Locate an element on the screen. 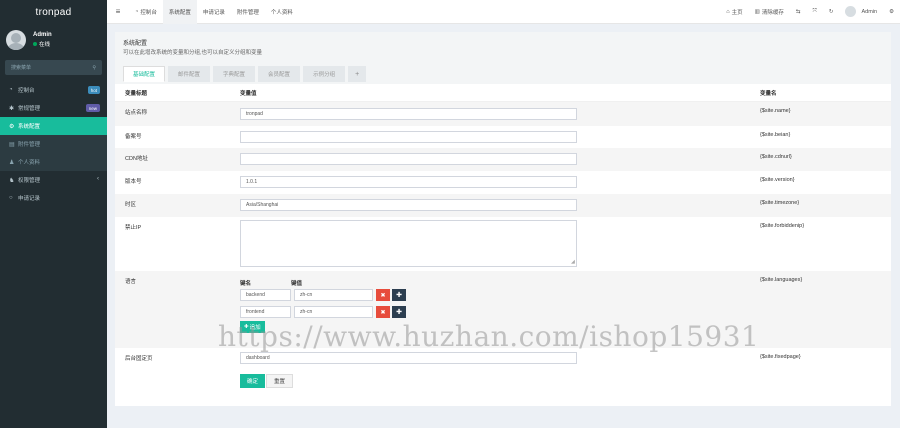 Image resolution: width=900 pixels, height=428 pixels. version-input: 1.0.1 is located at coordinates (408, 182).